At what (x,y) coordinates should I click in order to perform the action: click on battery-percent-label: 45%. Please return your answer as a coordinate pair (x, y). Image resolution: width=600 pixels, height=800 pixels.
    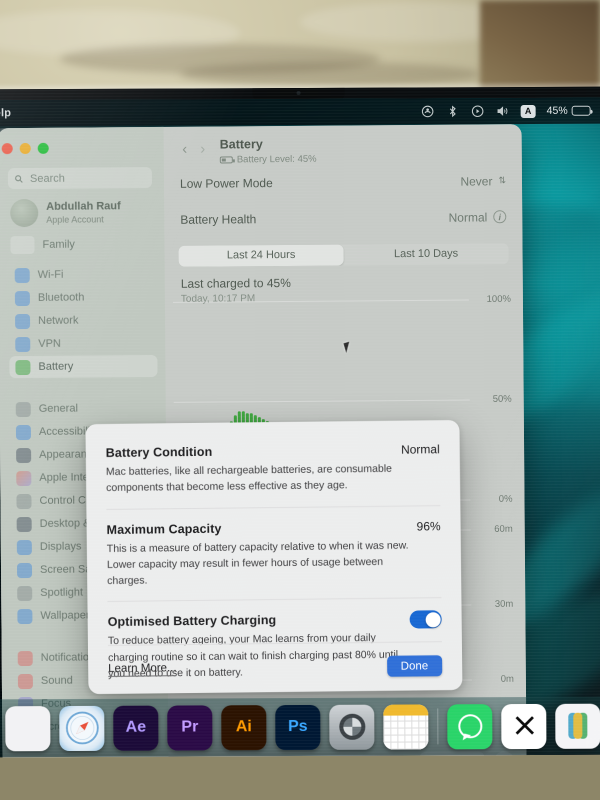
    Looking at the image, I should click on (557, 110).